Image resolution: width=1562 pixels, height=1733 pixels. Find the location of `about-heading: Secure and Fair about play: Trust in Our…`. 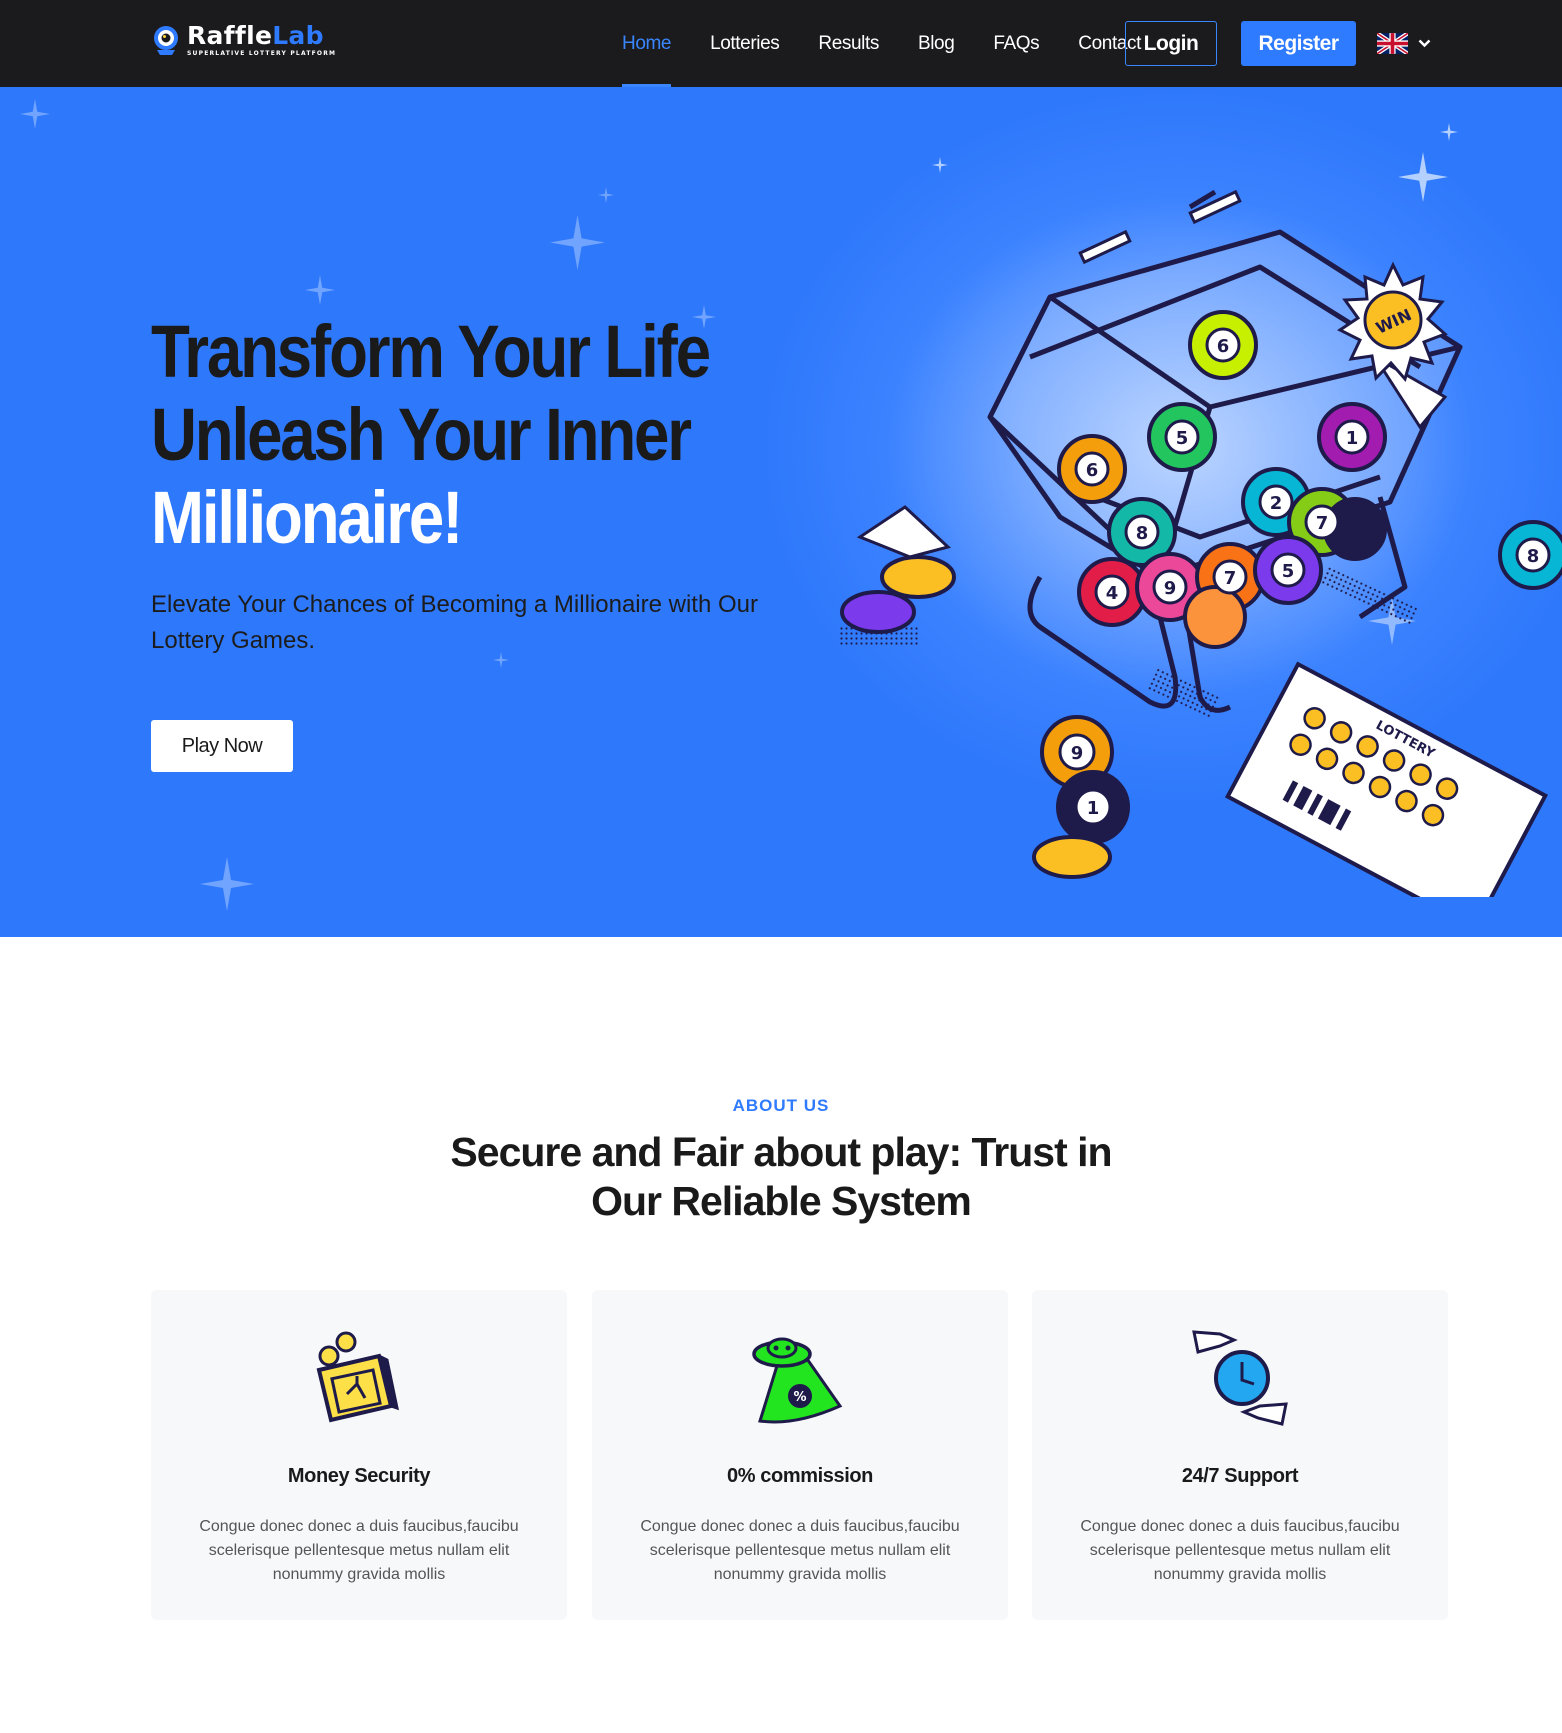

about-heading: Secure and Fair about play: Trust in Our… is located at coordinates (781, 1176).